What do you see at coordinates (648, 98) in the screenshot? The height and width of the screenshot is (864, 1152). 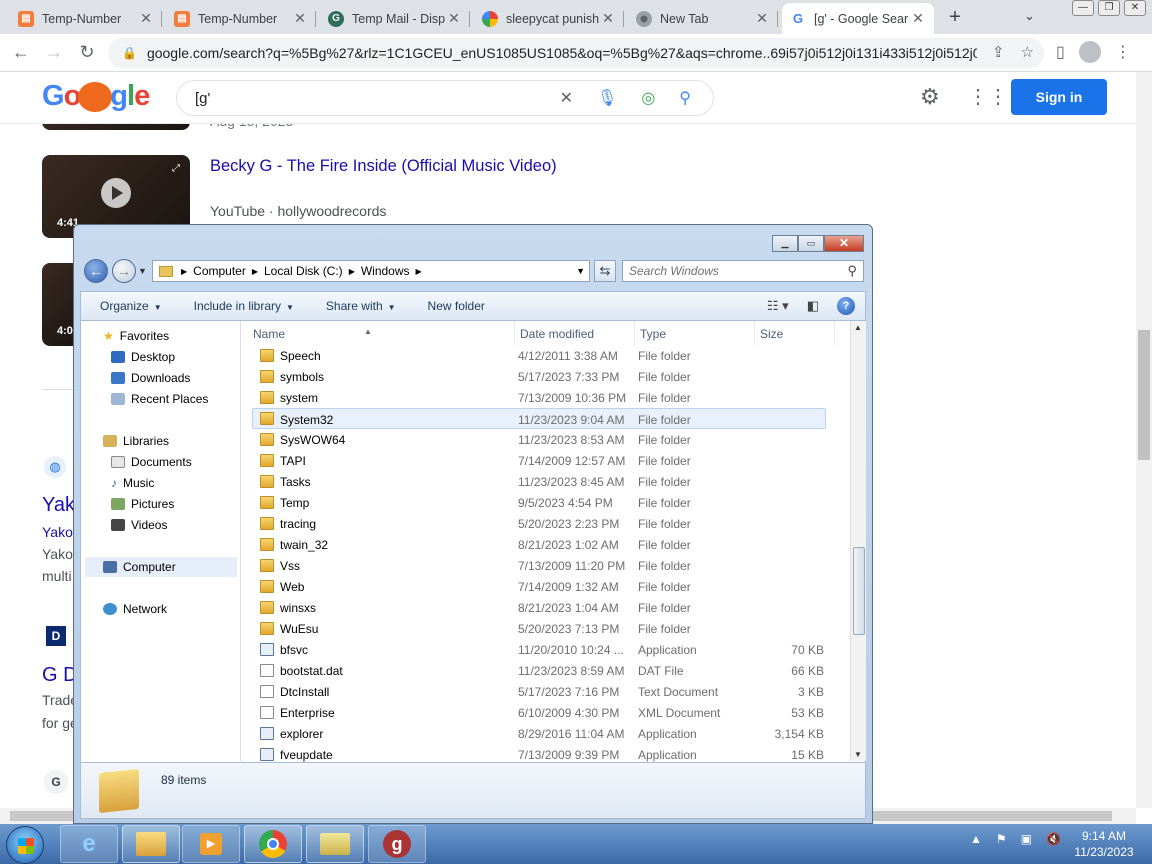 I see `lens-camera-icon: ◎` at bounding box center [648, 98].